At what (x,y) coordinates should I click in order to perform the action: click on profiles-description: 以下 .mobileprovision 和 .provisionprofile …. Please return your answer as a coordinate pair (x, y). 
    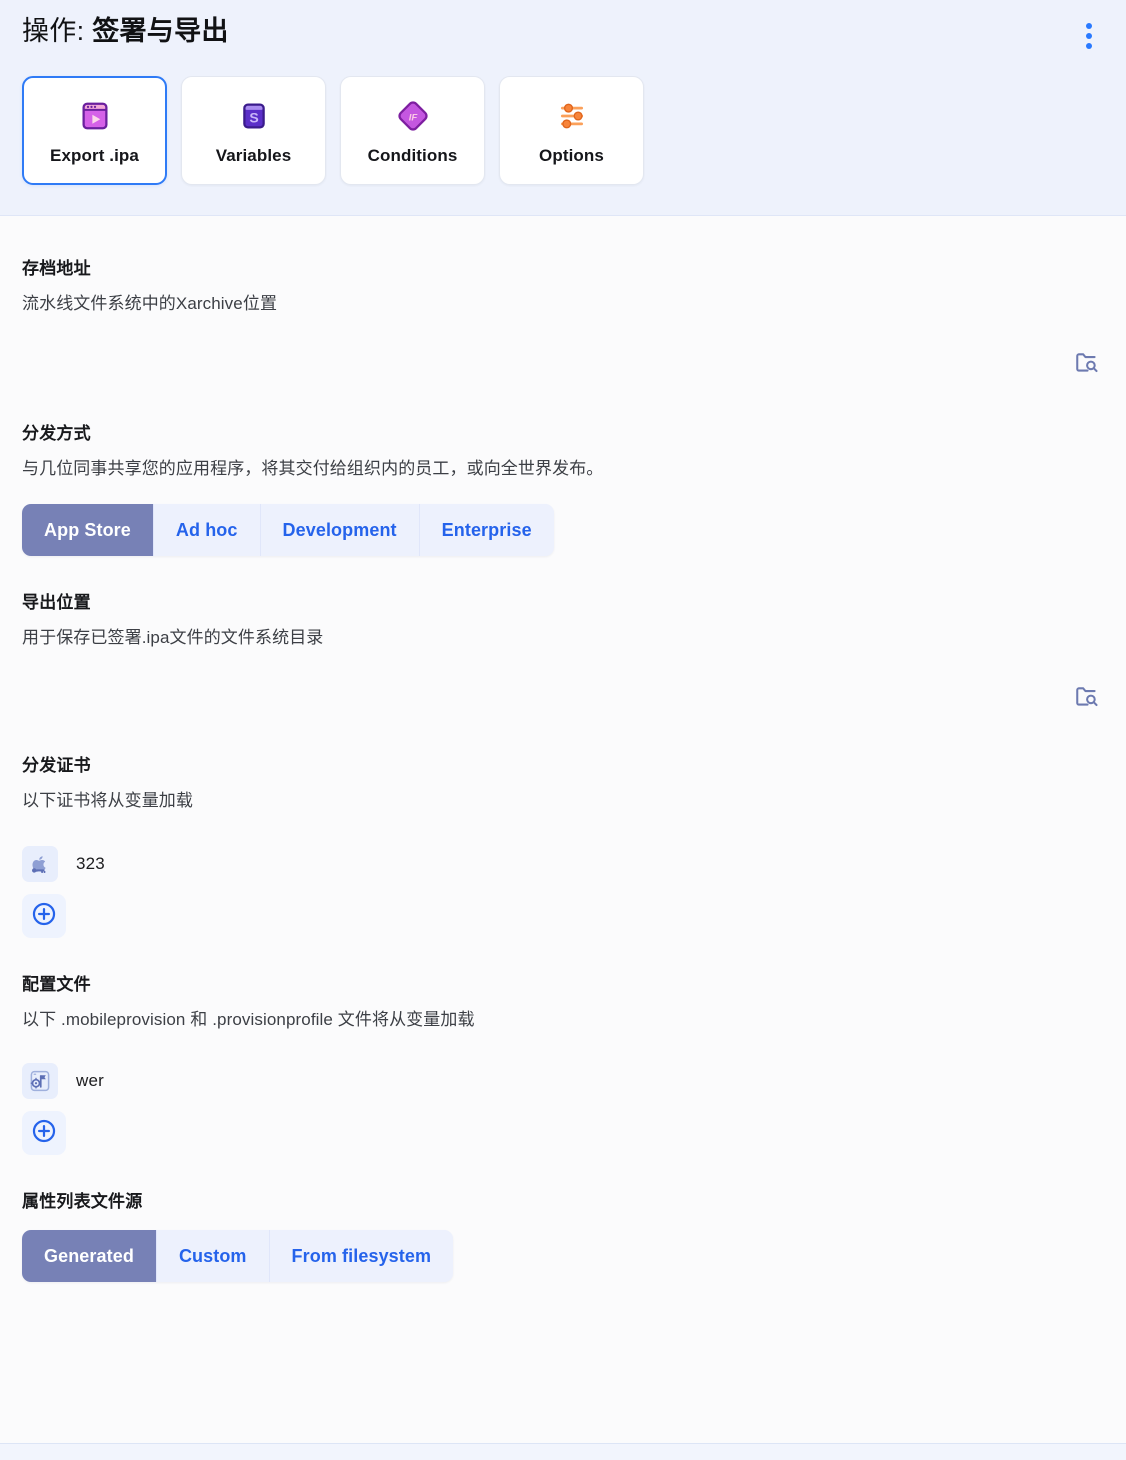
    Looking at the image, I should click on (248, 1019).